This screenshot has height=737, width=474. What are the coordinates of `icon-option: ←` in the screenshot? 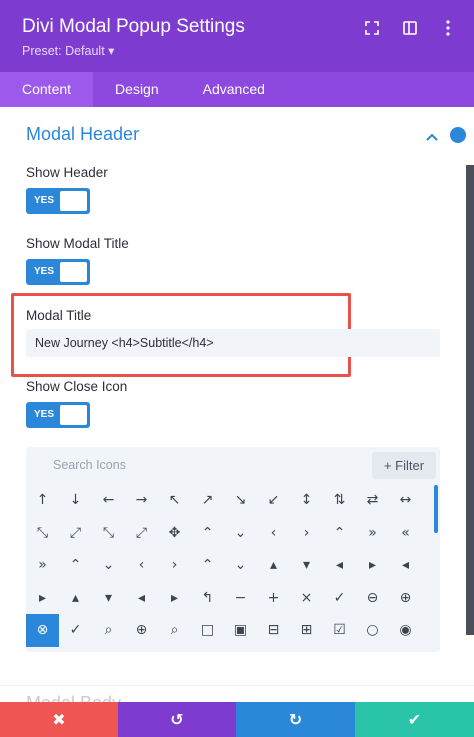 It's located at (108, 500).